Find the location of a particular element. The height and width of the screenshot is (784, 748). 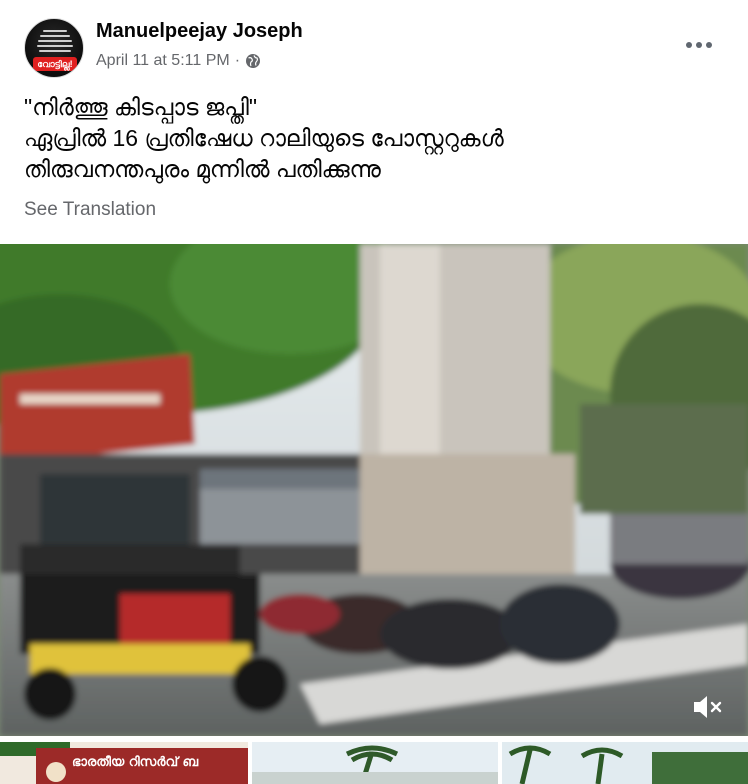

thumbnail-3-image is located at coordinates (625, 763).